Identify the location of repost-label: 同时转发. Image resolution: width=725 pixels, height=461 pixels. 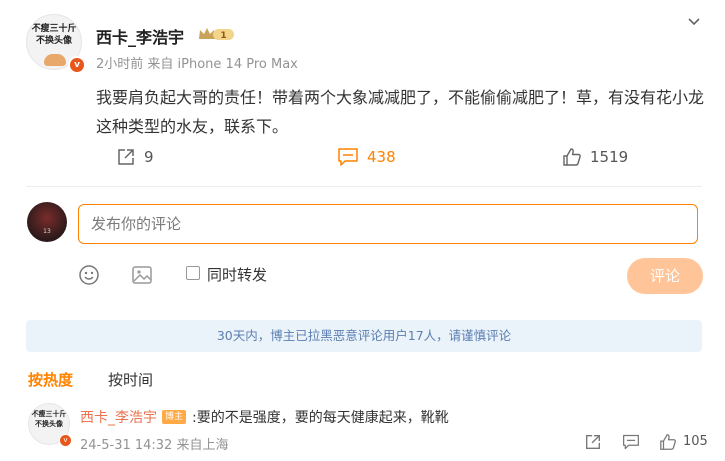
(237, 274).